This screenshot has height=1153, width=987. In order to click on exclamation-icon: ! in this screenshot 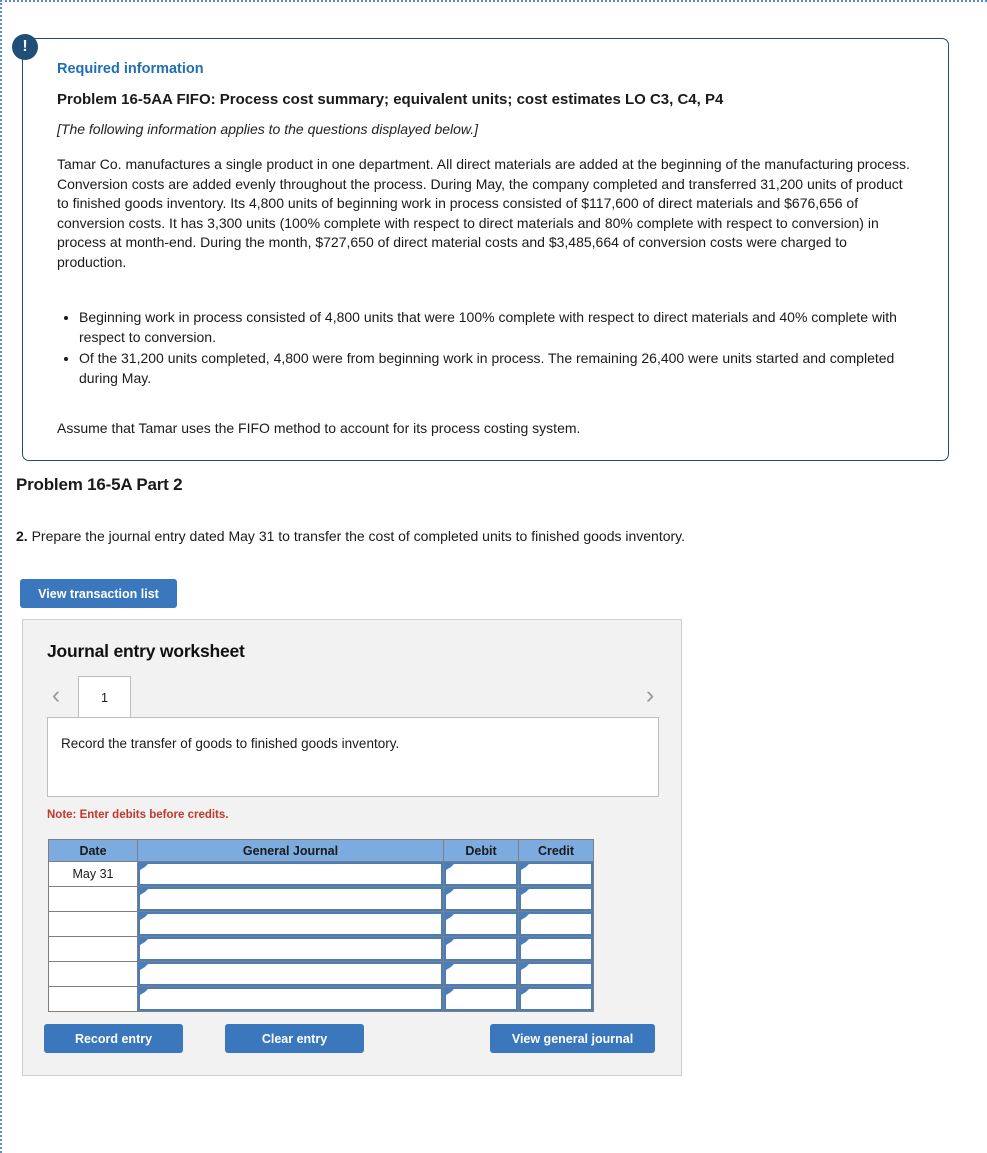, I will do `click(25, 47)`.